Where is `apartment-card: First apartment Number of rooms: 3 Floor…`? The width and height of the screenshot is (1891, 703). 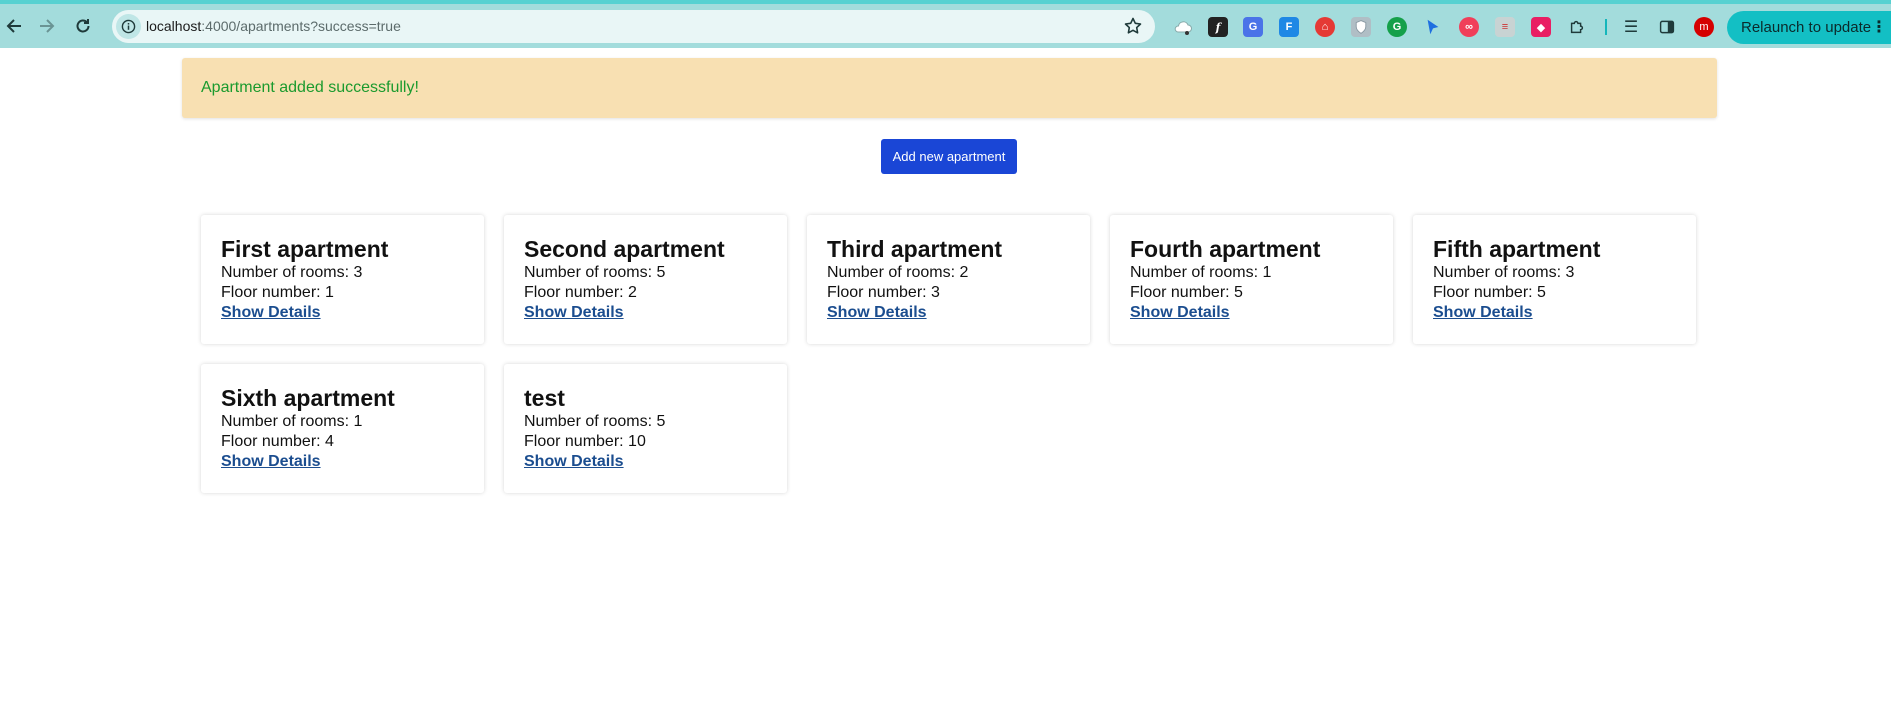 apartment-card: First apartment Number of rooms: 3 Floor… is located at coordinates (342, 279).